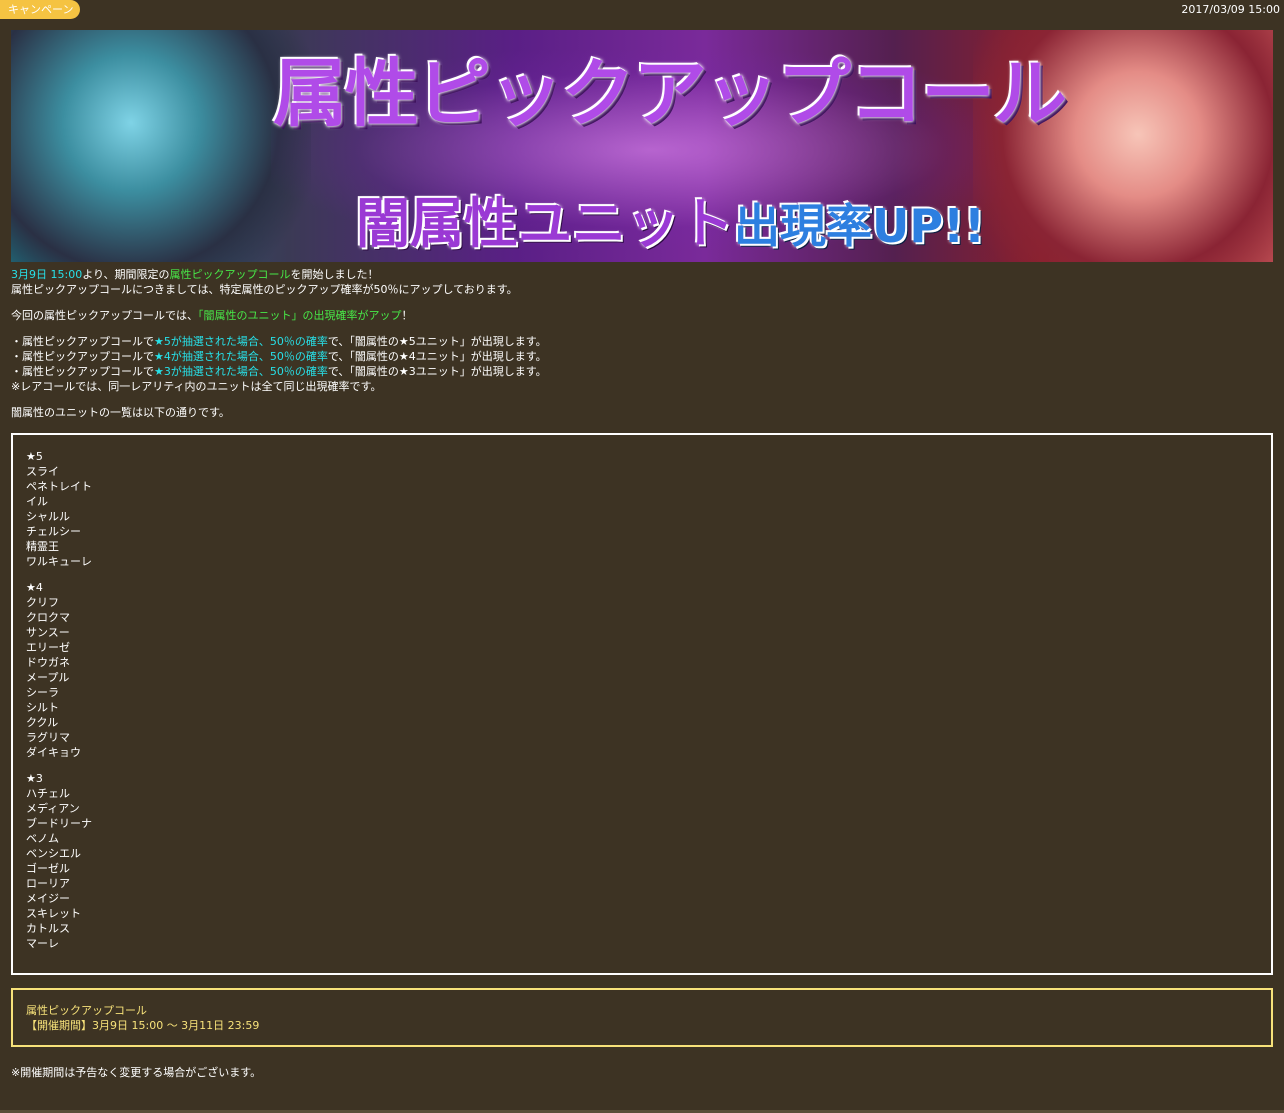  What do you see at coordinates (437, 371) in the screenshot?
I see `rate-suffix: で、「闇属性の★3ユニット」が出現します。` at bounding box center [437, 371].